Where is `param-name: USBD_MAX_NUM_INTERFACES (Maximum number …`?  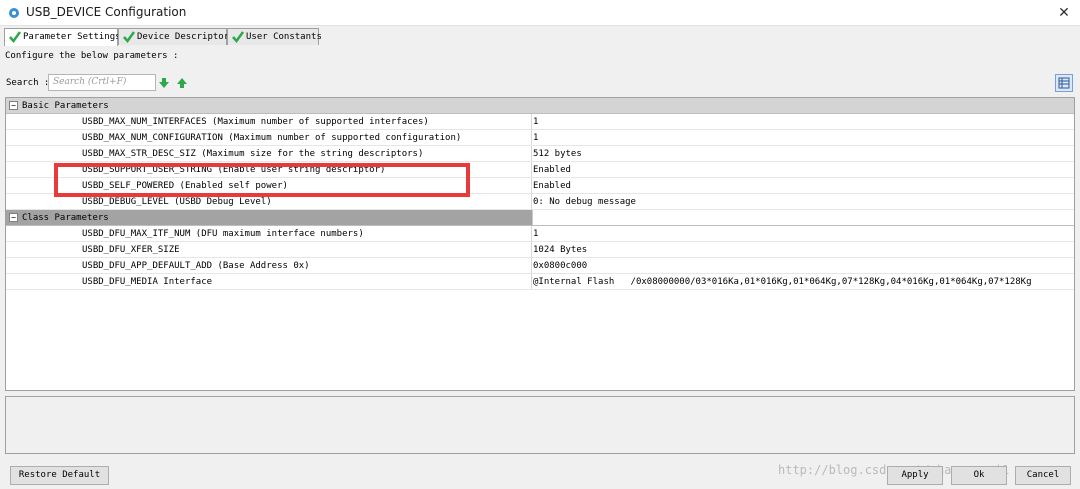
param-name: USBD_MAX_NUM_INTERFACES (Maximum number … is located at coordinates (255, 122).